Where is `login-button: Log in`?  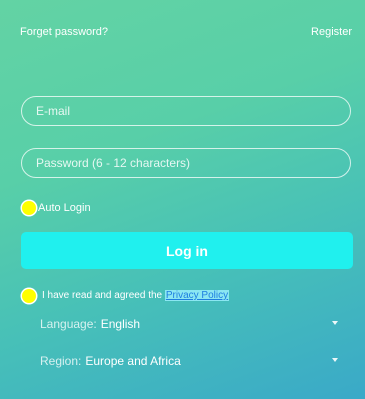 login-button: Log in is located at coordinates (187, 250).